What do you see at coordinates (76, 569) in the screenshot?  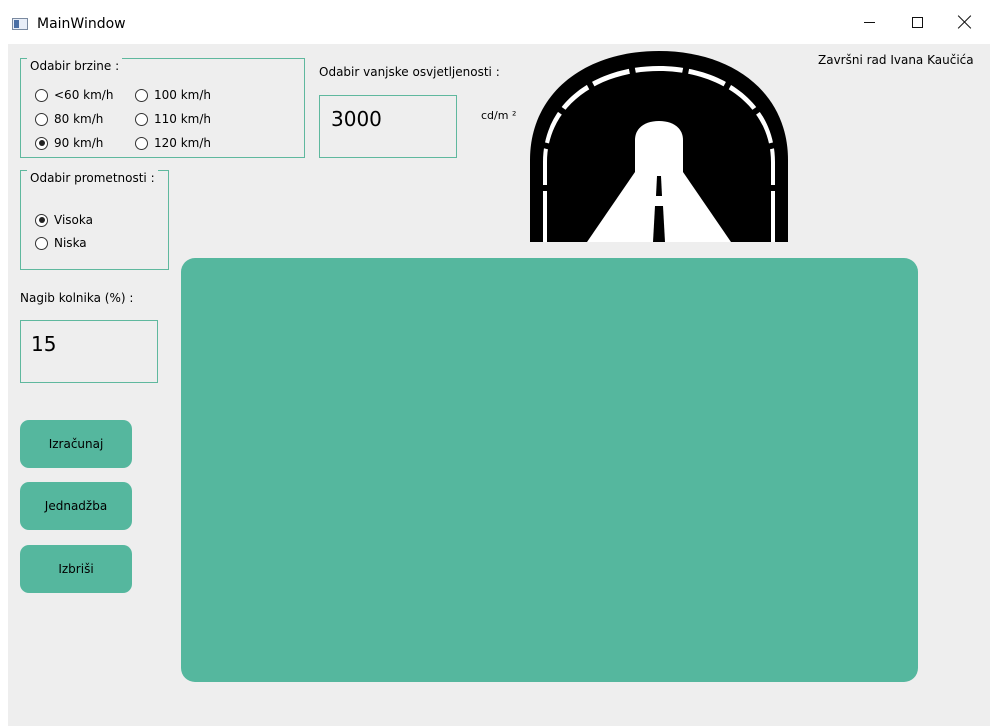 I see `clear-button: Izbriši` at bounding box center [76, 569].